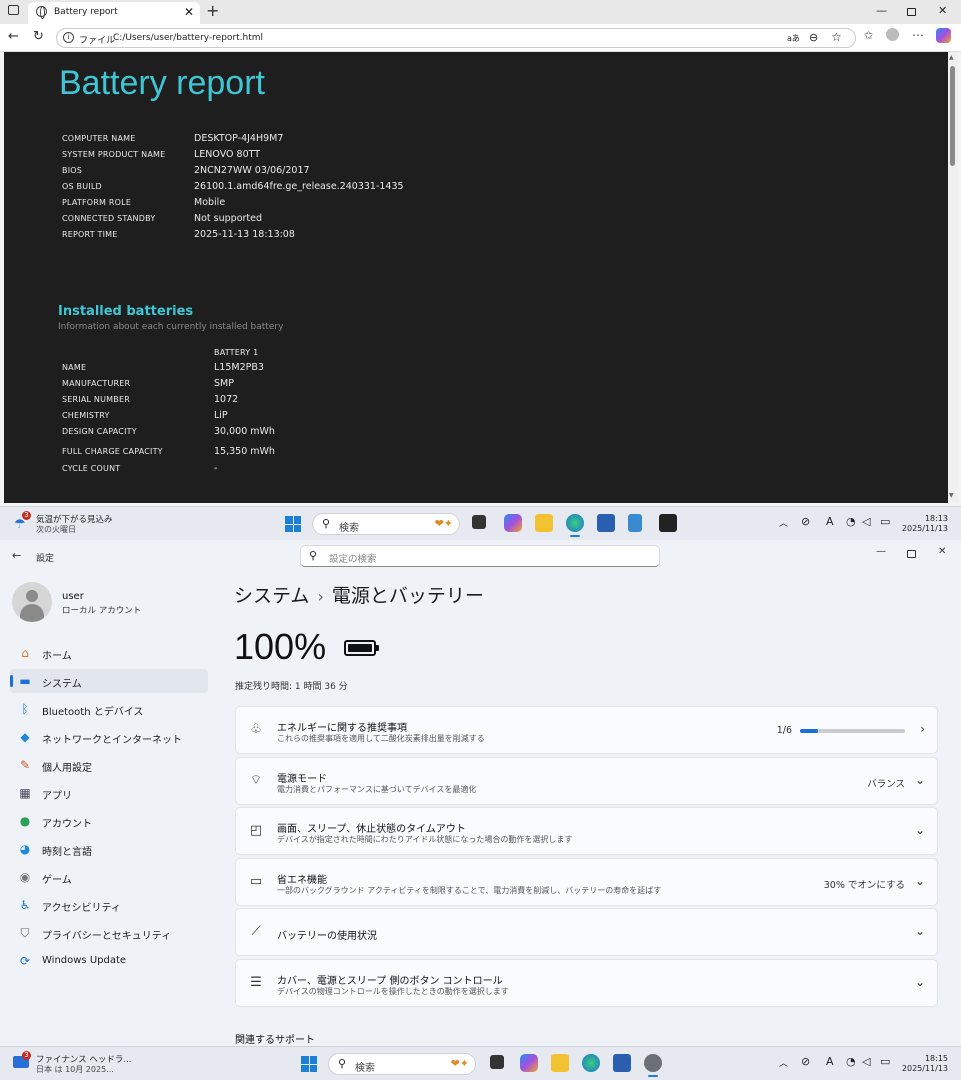 The width and height of the screenshot is (961, 1080). I want to click on tab-battery-report: Battery report ✕, so click(114, 13).